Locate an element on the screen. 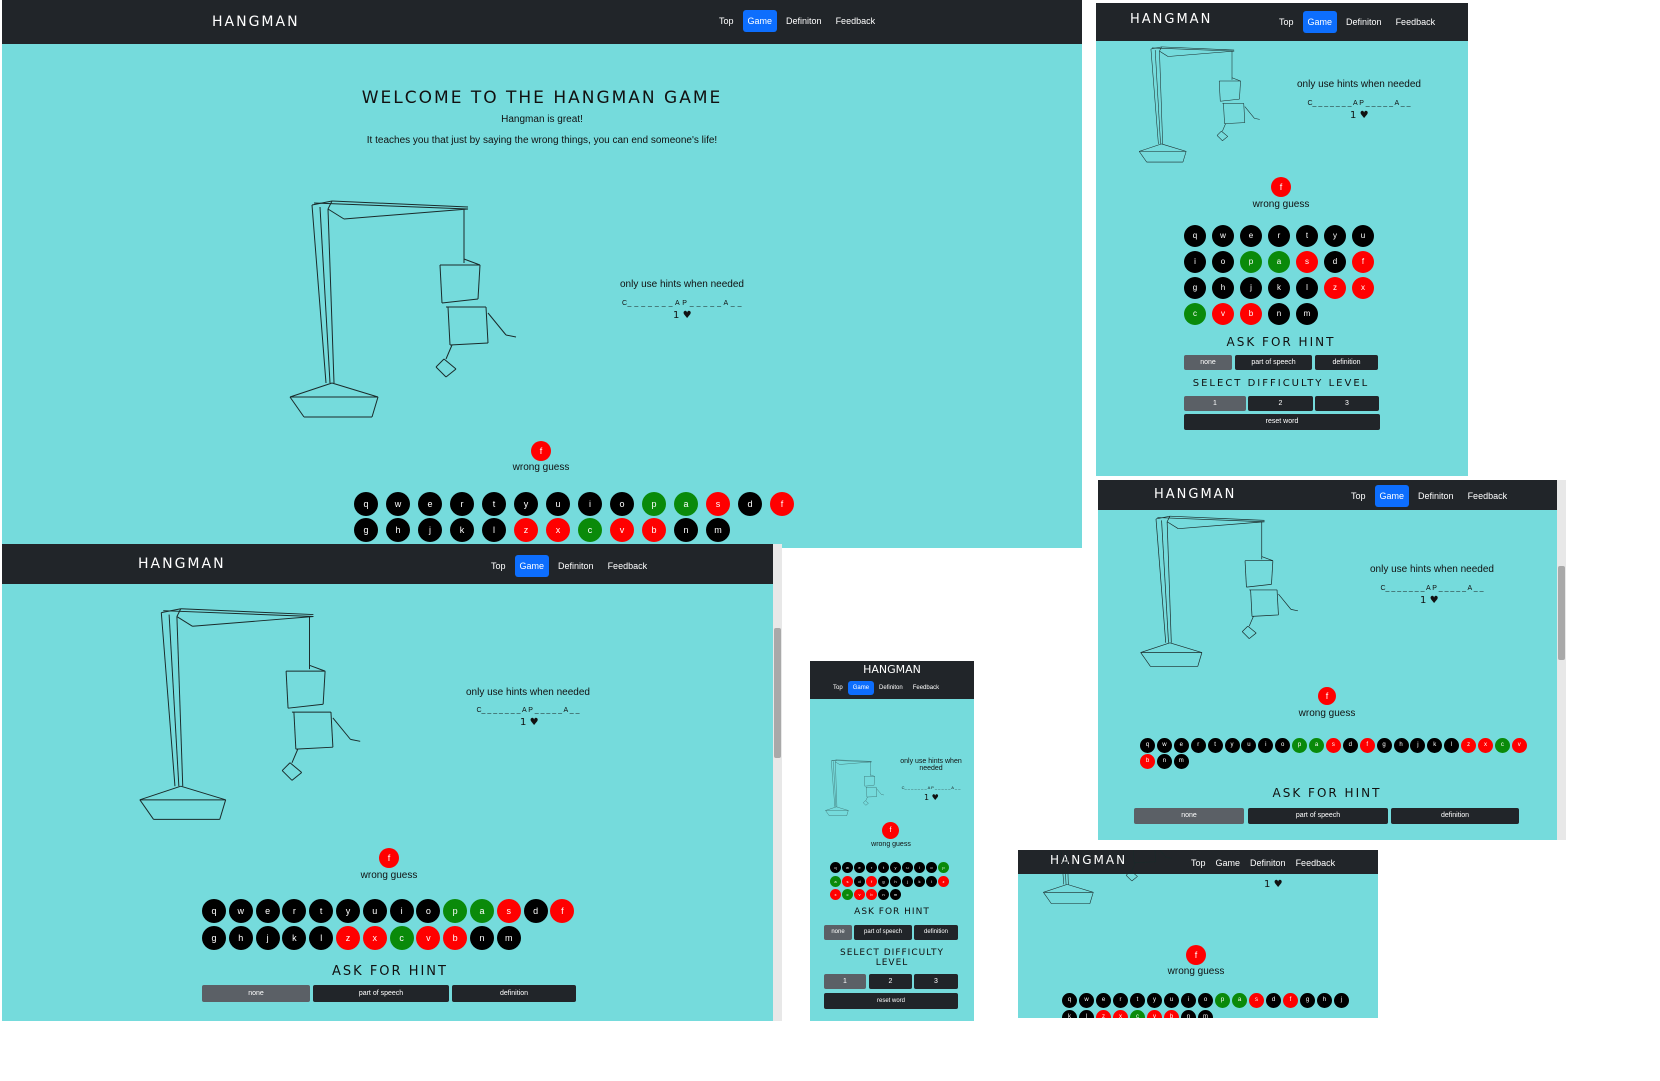 Image resolution: width=1660 pixels, height=1081 pixels. key-x: x is located at coordinates (558, 530).